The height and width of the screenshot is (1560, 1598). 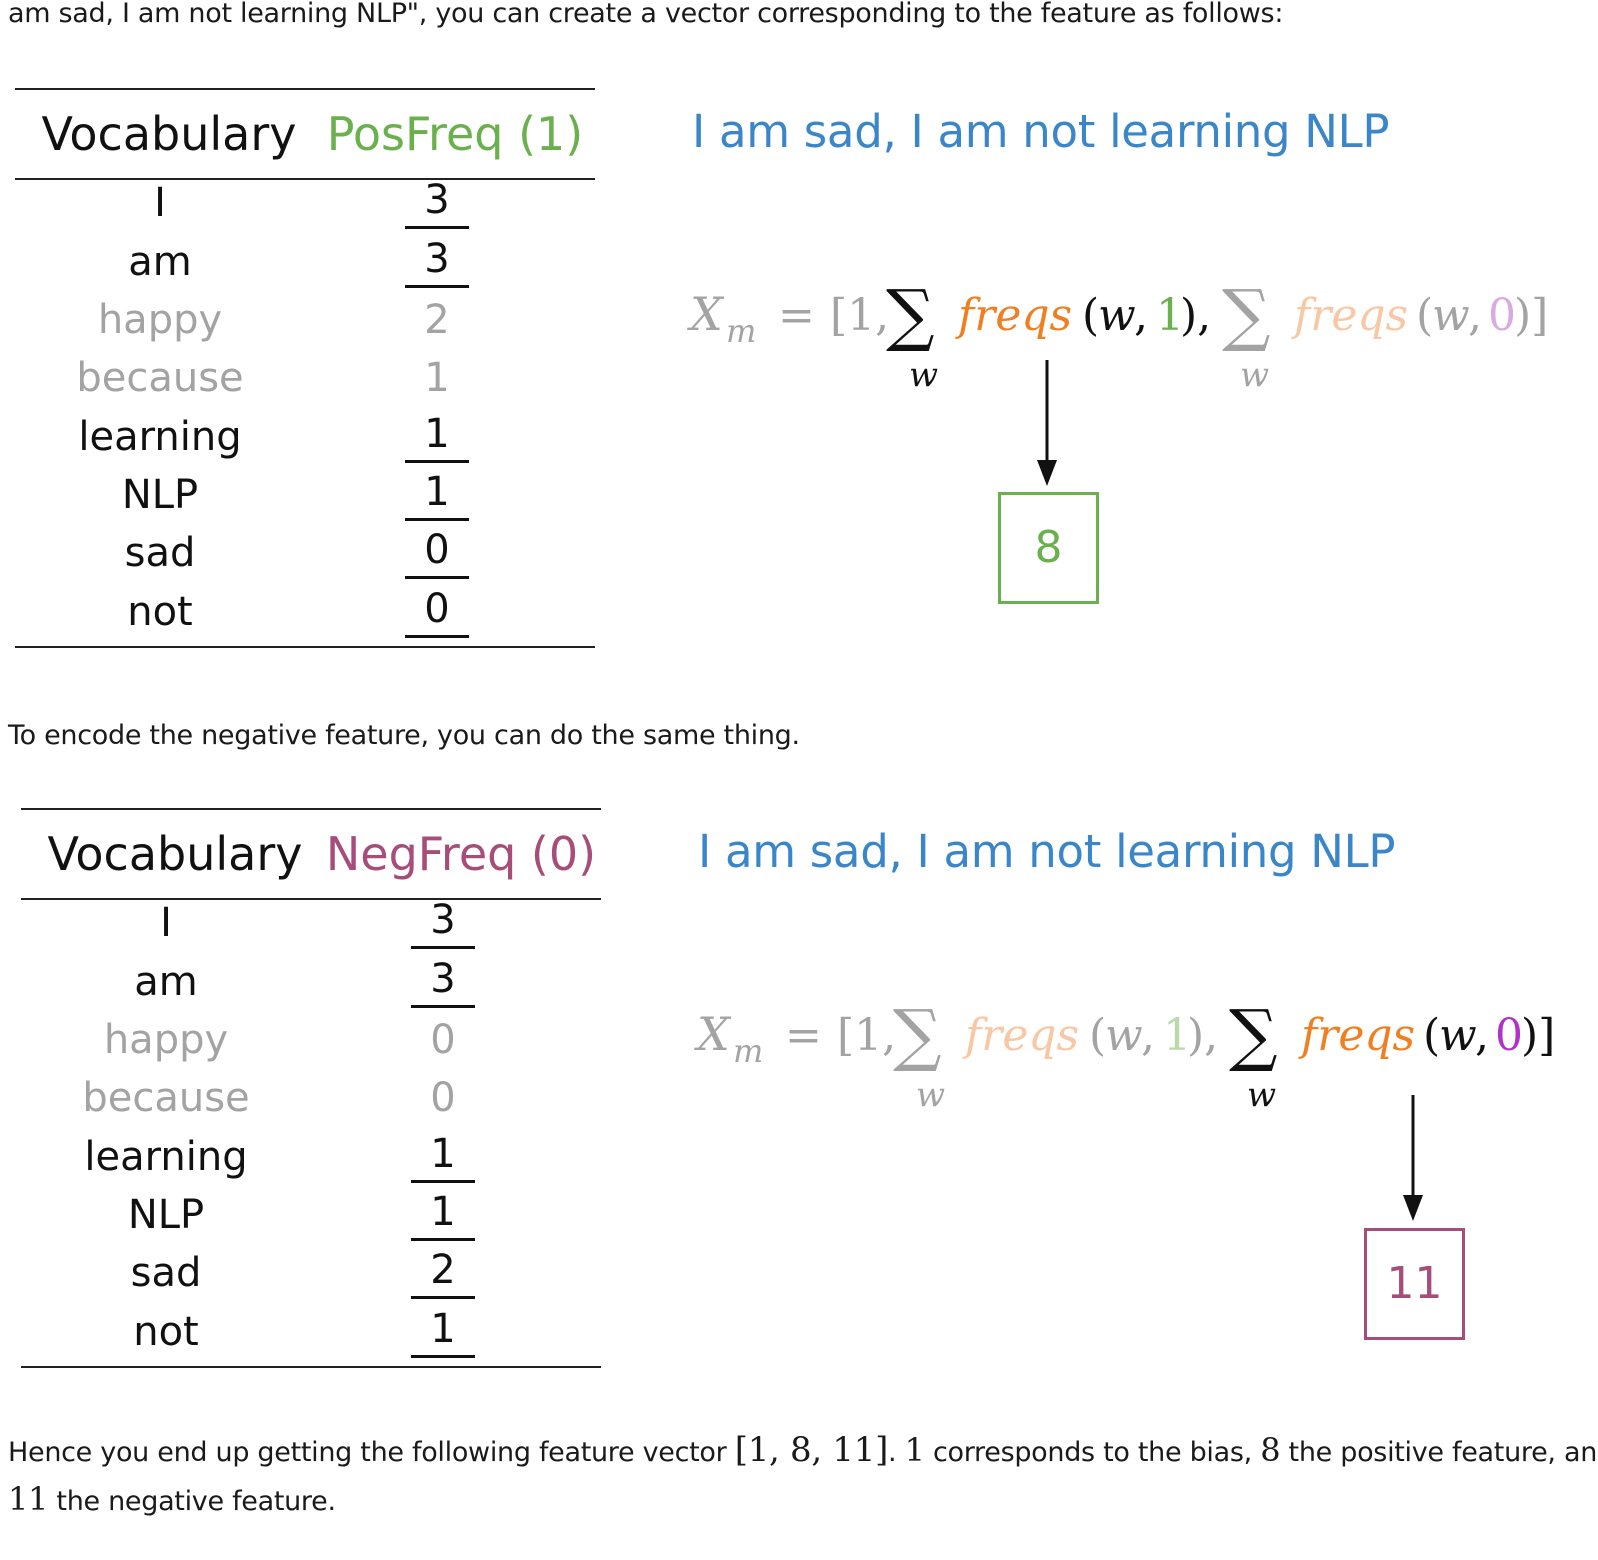 I want to click on positive-example-sentence: I am sad, I am not learning NLP, so click(x=1041, y=131).